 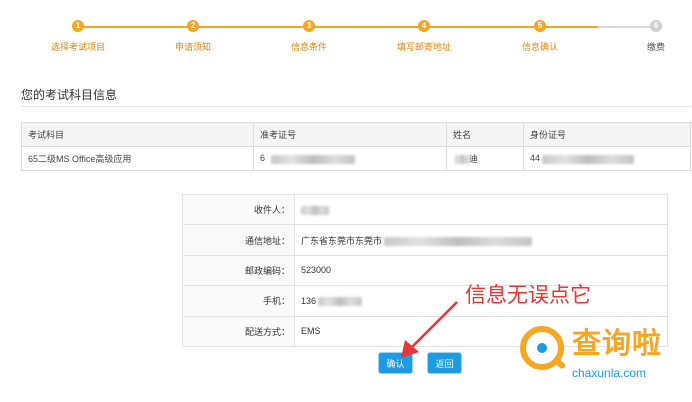 What do you see at coordinates (350, 134) in the screenshot?
I see `col-exam-id: 准考证号` at bounding box center [350, 134].